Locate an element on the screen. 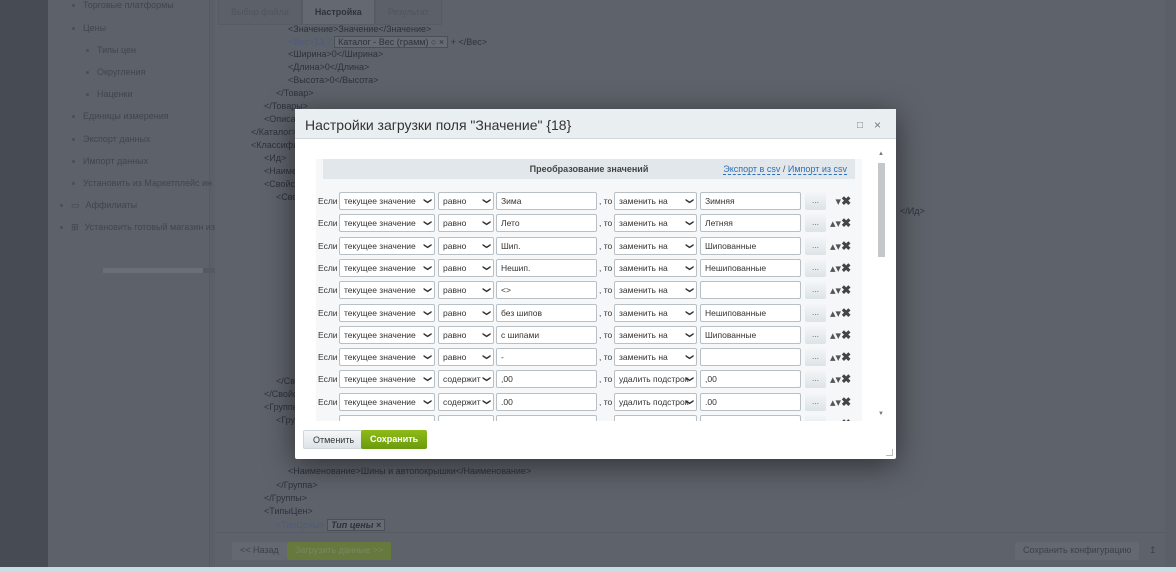  field-chip: Каталог - Вес (грамм) ○ × is located at coordinates (391, 42).